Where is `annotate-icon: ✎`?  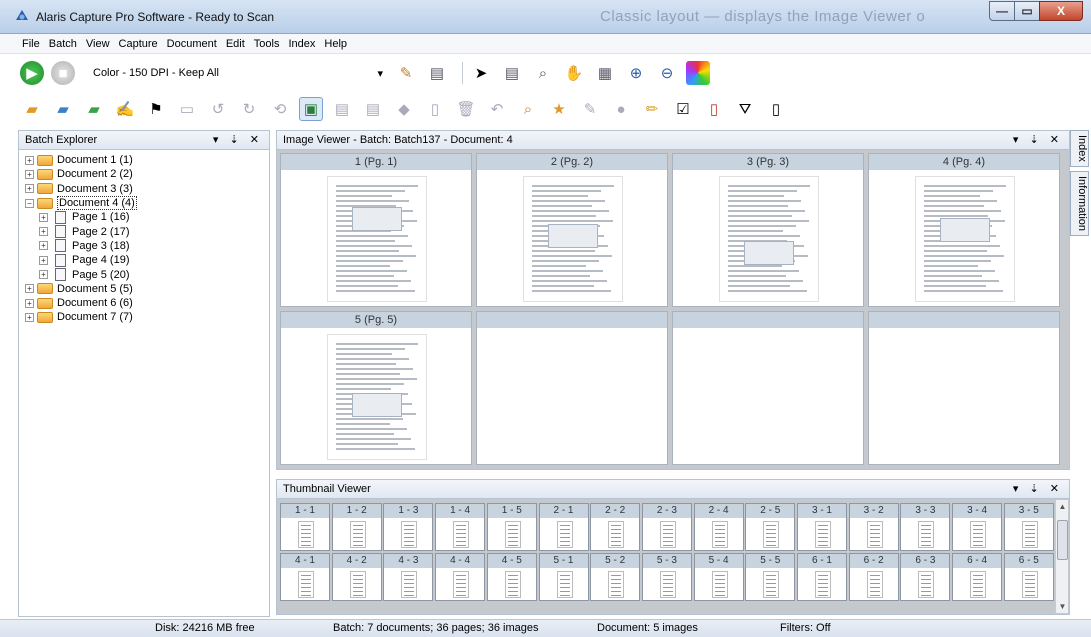
annotate-icon: ✎ is located at coordinates (590, 109).